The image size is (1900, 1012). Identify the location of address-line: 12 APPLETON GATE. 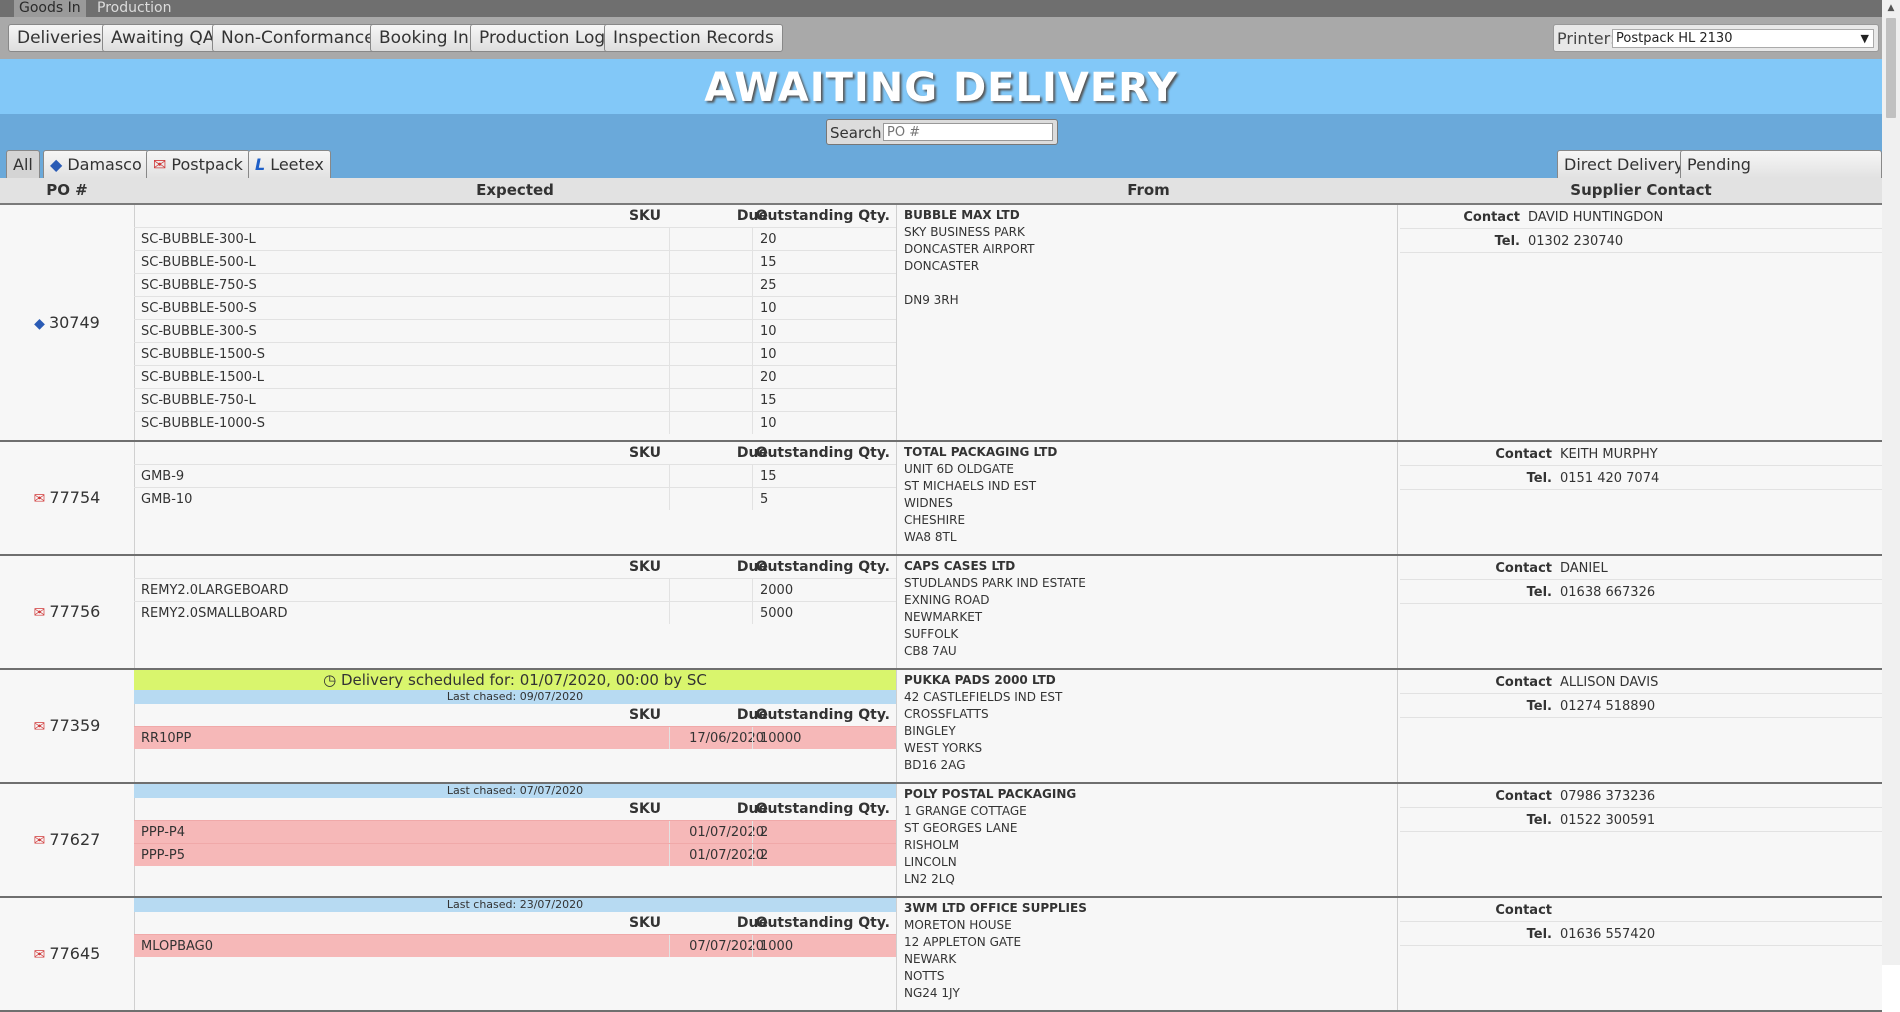
(963, 942).